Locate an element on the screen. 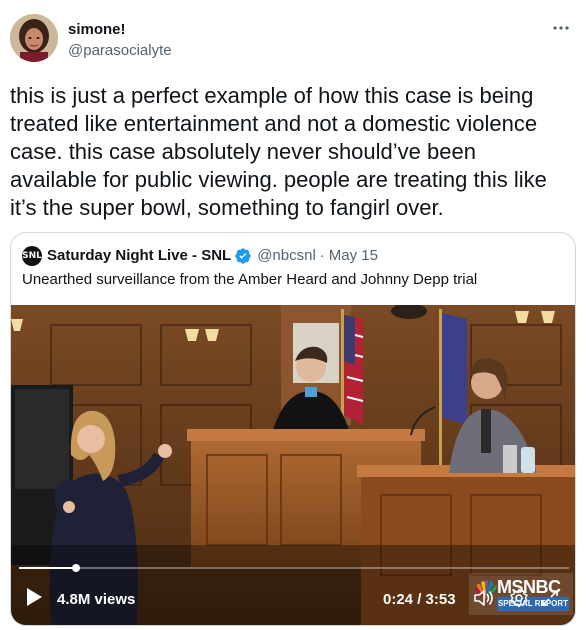  quoted-display-name: Saturday Night Live - SNL is located at coordinates (139, 256).